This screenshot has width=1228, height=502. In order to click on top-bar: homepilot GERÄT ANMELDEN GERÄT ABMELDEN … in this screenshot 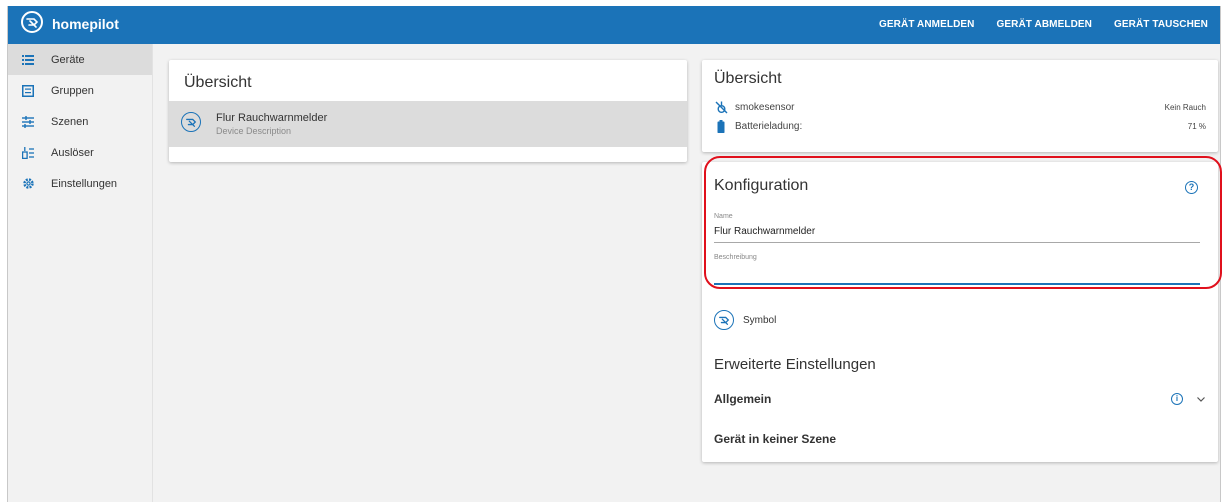, I will do `click(614, 25)`.